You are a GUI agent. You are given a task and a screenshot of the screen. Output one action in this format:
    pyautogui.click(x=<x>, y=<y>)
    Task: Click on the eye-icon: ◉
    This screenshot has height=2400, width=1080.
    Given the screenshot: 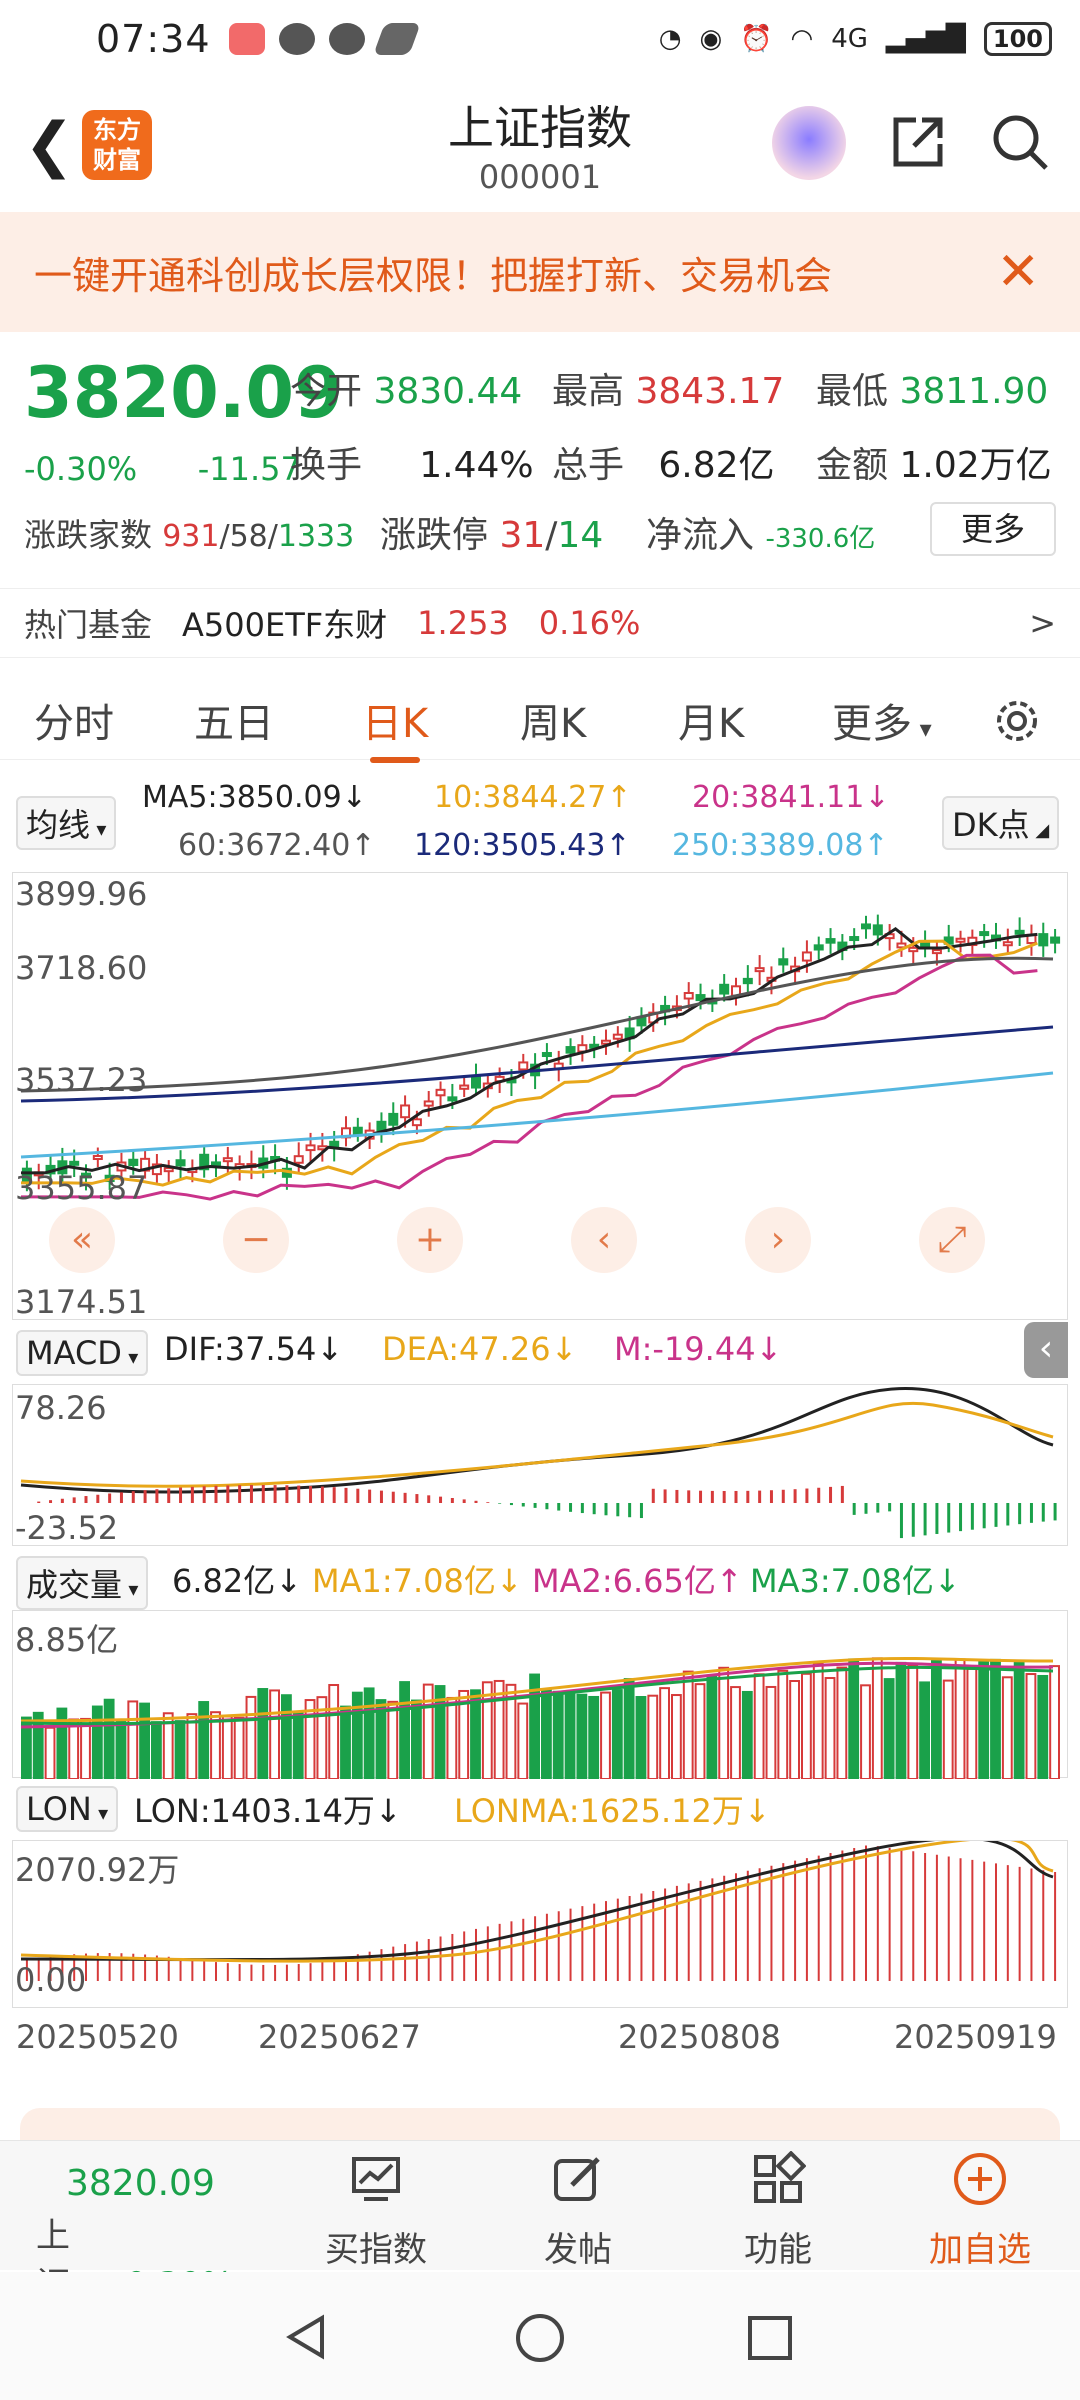 What is the action you would take?
    pyautogui.click(x=711, y=39)
    